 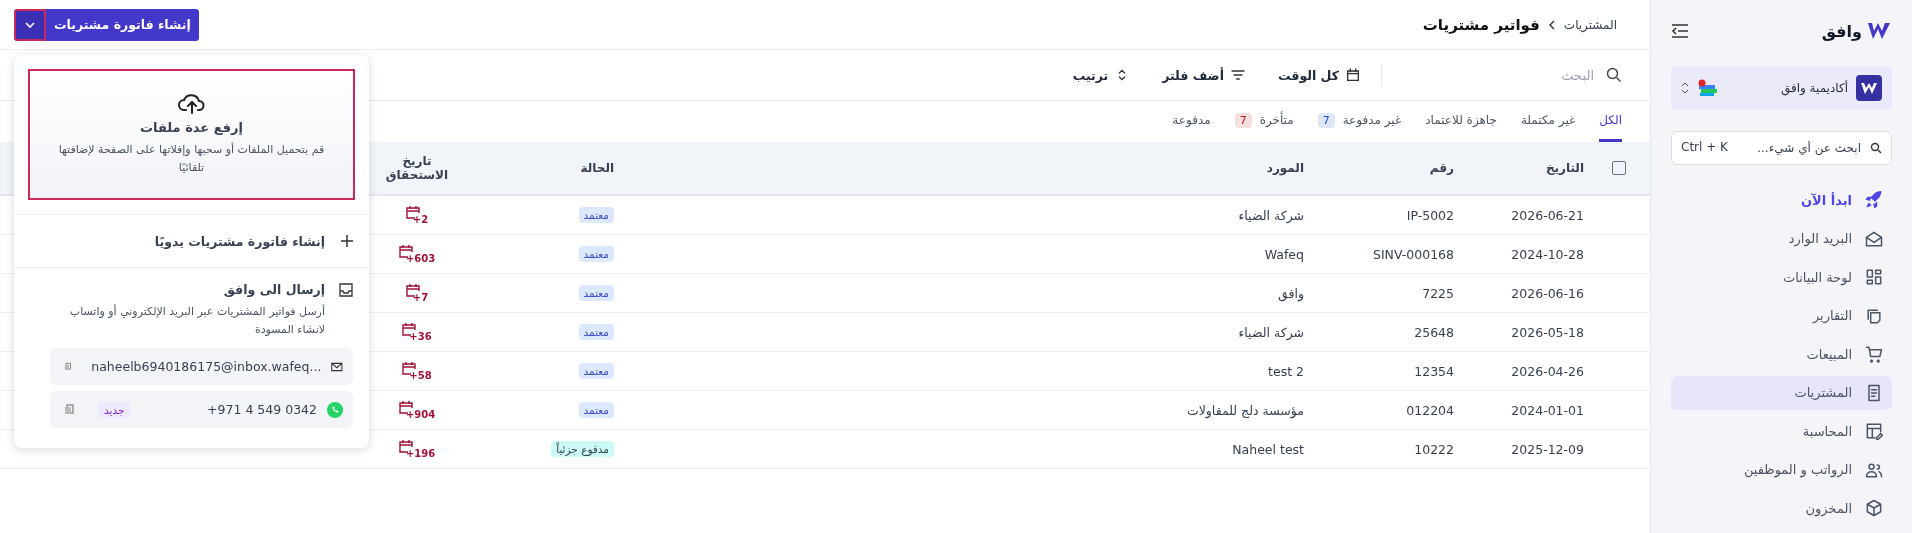 What do you see at coordinates (1619, 168) in the screenshot?
I see `select-all-checkbox` at bounding box center [1619, 168].